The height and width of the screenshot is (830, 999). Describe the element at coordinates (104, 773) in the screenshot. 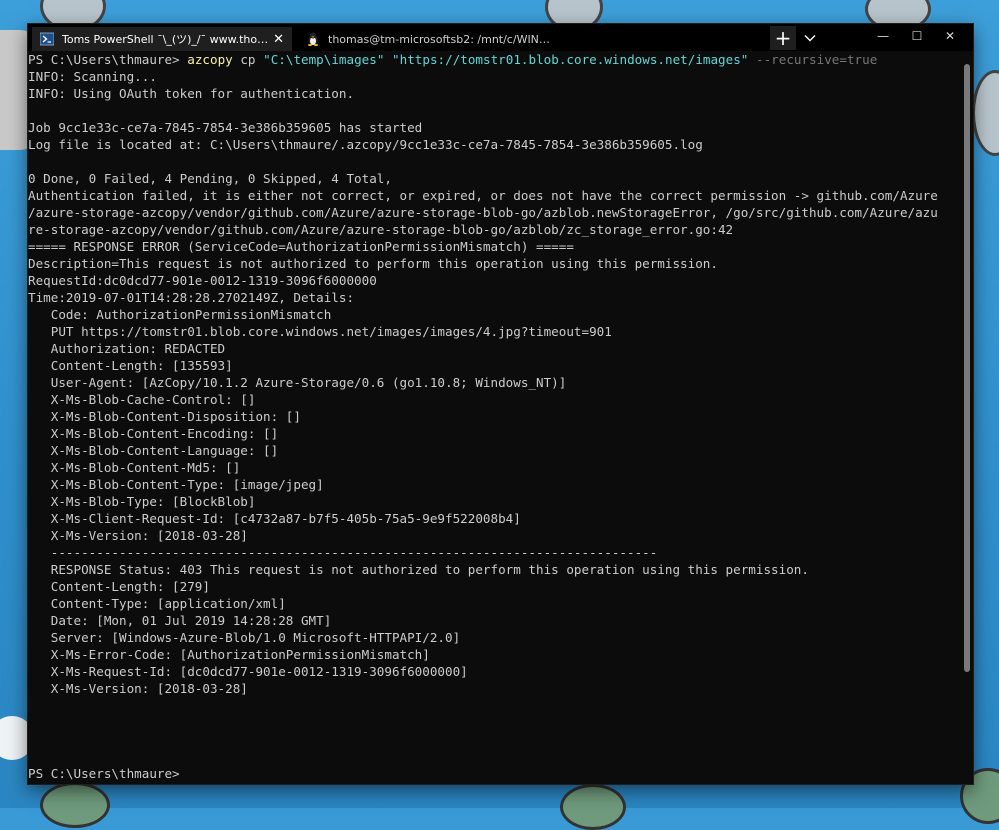

I see `final-prompt: PS C:\Users\thmaure>` at that location.